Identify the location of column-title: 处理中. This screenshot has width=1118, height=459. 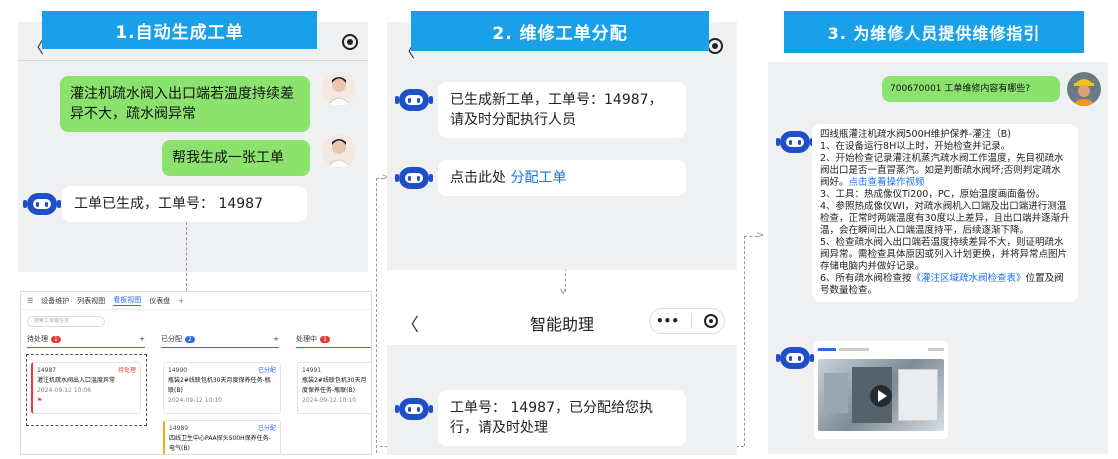
(306, 339).